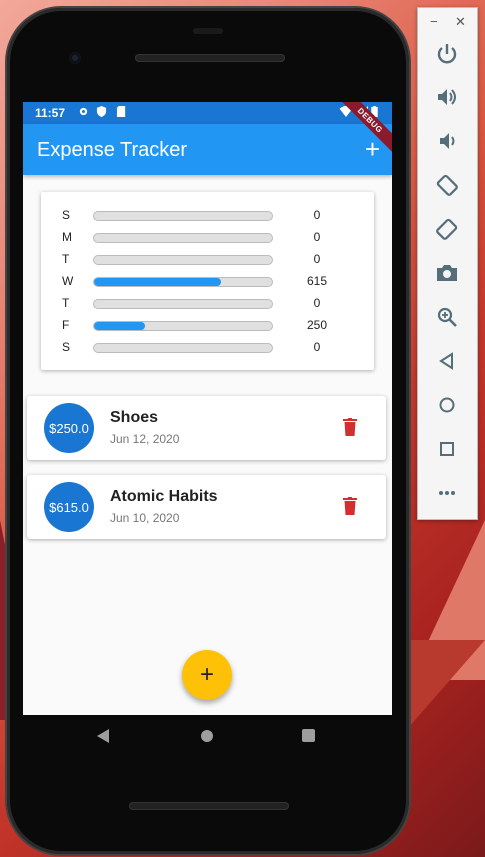 This screenshot has width=485, height=857. What do you see at coordinates (434, 21) in the screenshot?
I see `minimize-button: −` at bounding box center [434, 21].